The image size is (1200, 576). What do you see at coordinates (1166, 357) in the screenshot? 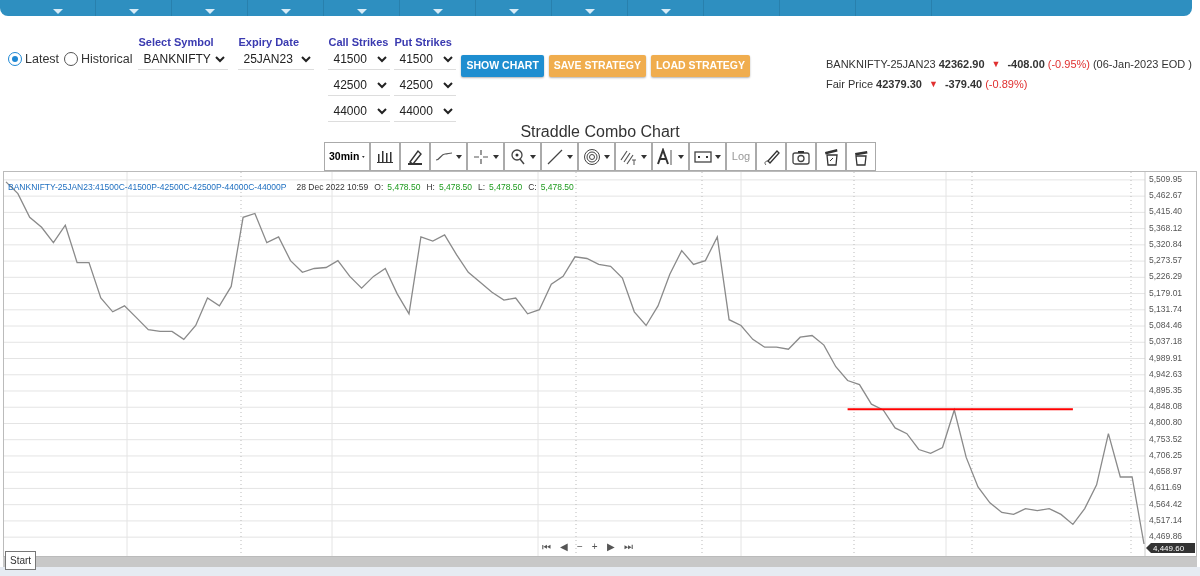
I see `y-tick-label: 4,989.91` at bounding box center [1166, 357].